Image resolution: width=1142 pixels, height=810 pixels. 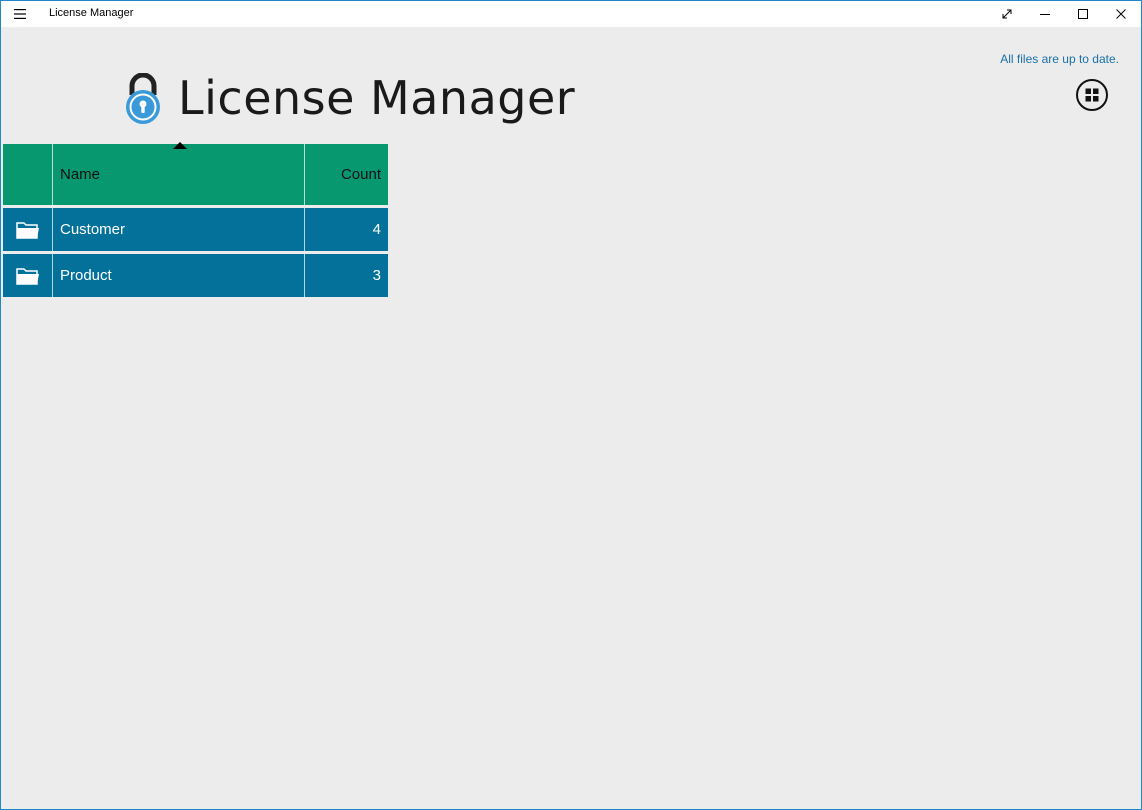 I want to click on row-name: Product, so click(x=179, y=275).